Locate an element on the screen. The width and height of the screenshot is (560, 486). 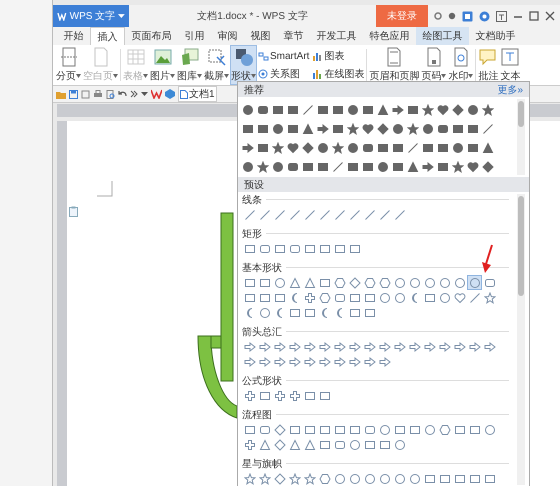
ribbon-button: 分页 is located at coordinates (68, 65).